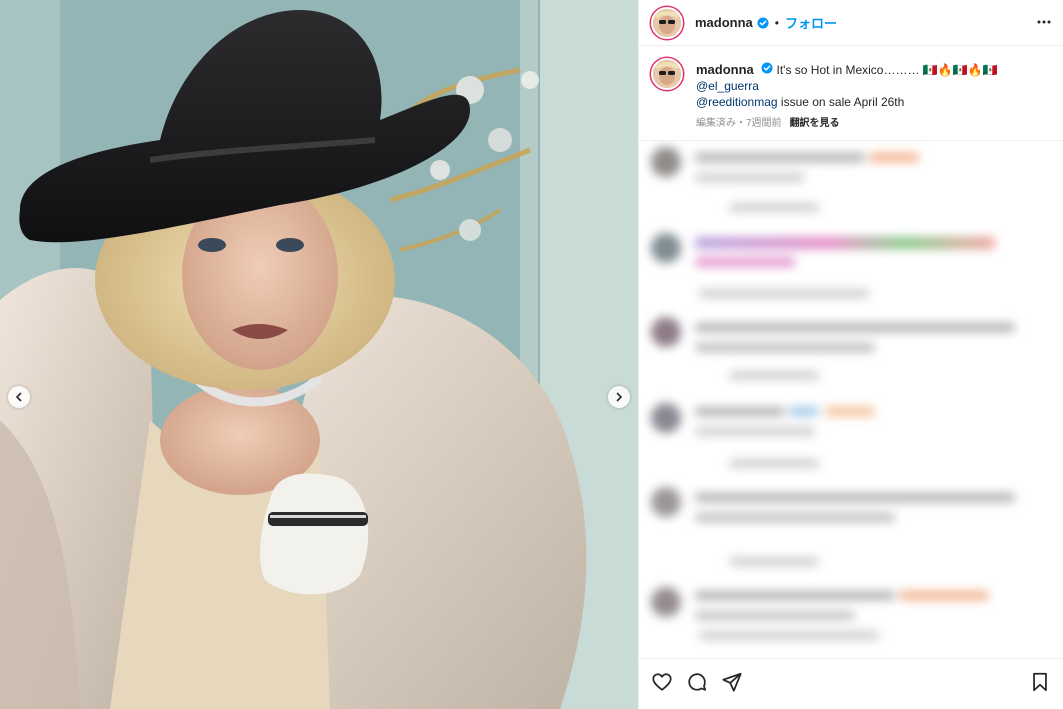  I want to click on more-options-icon, so click(1044, 22).